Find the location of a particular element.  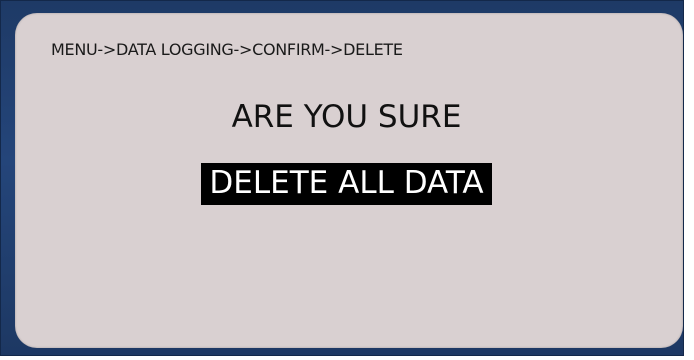

breadcrumb: MENU->DATA LOGGING->CONFIRM->DELETE is located at coordinates (227, 49).